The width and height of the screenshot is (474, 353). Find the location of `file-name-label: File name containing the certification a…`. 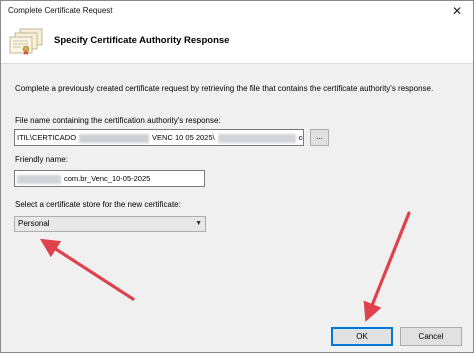

file-name-label: File name containing the certification a… is located at coordinates (118, 120).